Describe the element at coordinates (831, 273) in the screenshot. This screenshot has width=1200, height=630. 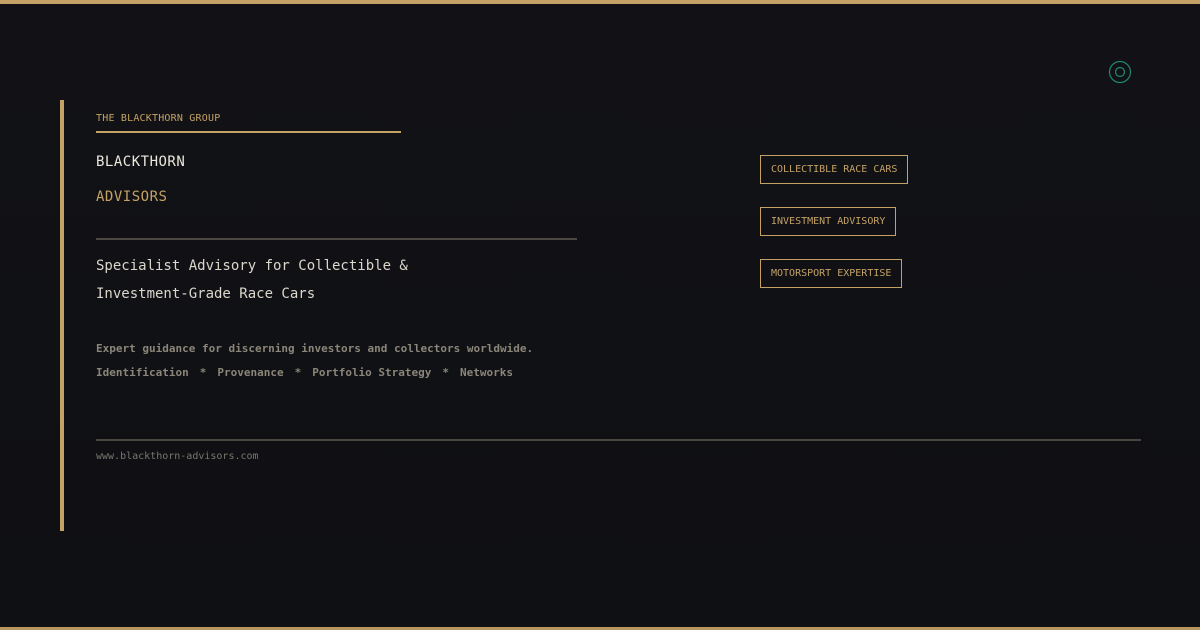
I see `service-tag-motorsport-expertise: MOTORSPORT EXPERTISE` at that location.